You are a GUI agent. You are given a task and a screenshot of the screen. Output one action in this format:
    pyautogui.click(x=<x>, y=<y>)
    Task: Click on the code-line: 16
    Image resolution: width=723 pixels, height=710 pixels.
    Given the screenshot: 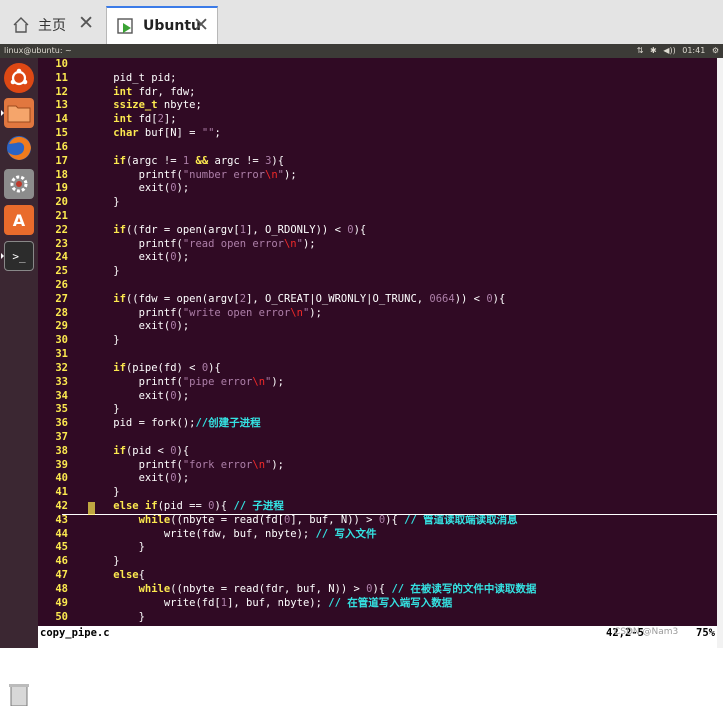 What is the action you would take?
    pyautogui.click(x=377, y=148)
    